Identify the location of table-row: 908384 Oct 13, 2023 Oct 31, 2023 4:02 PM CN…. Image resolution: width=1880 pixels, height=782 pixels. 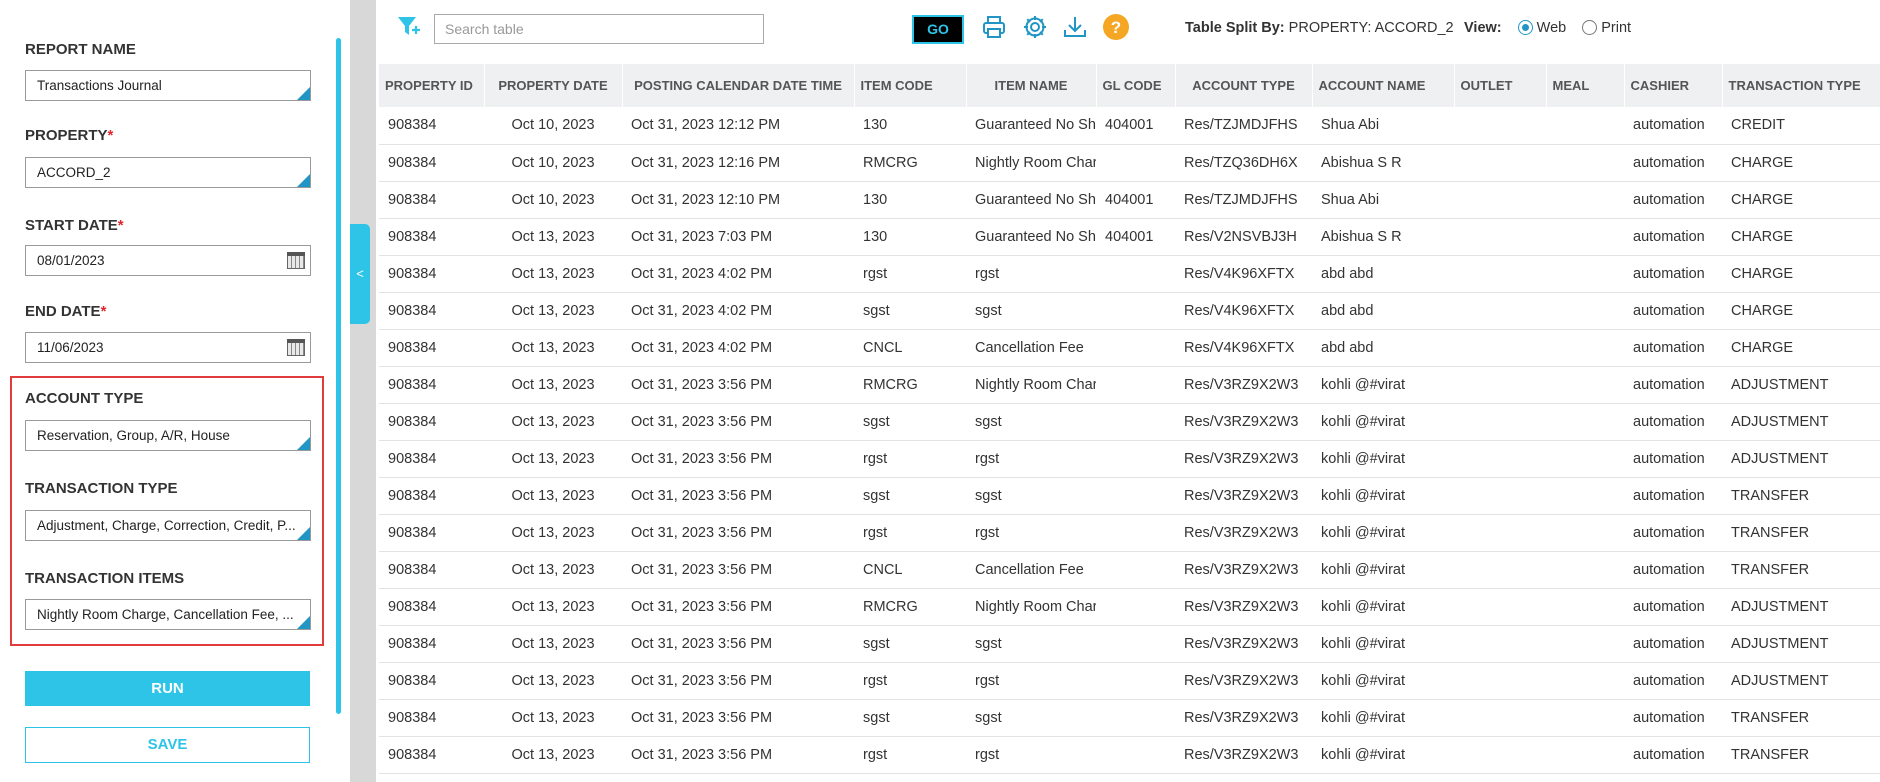
(1129, 348).